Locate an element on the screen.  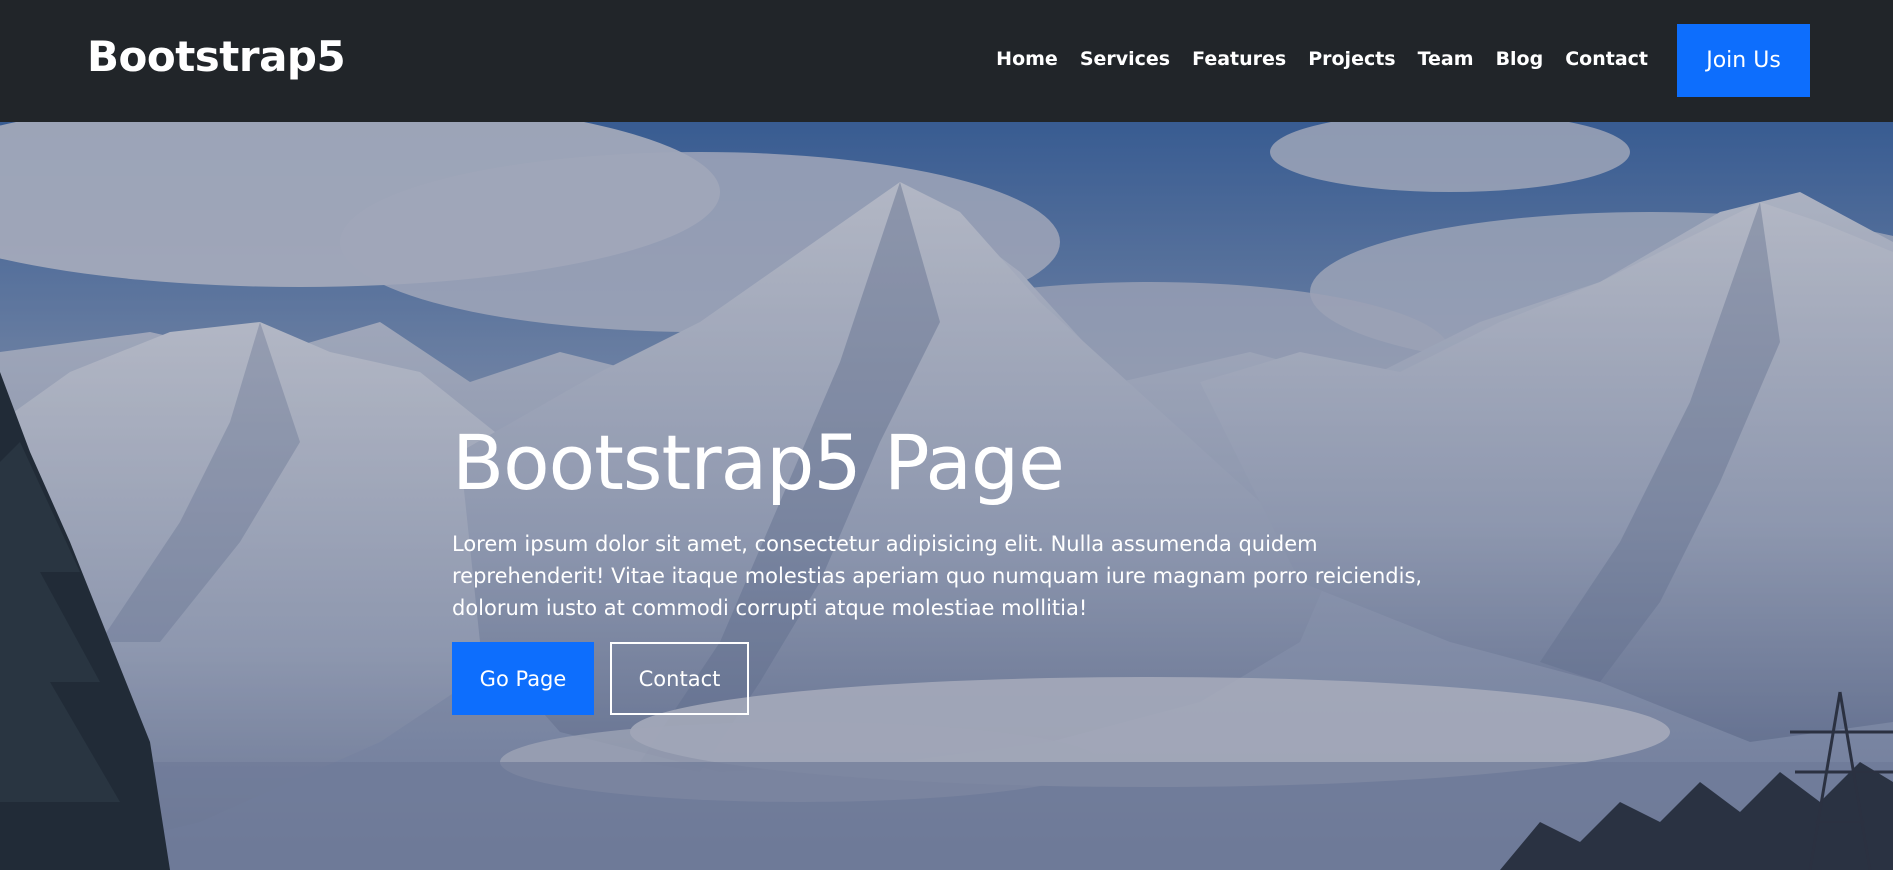
go-page-button: Go Page is located at coordinates (523, 678).